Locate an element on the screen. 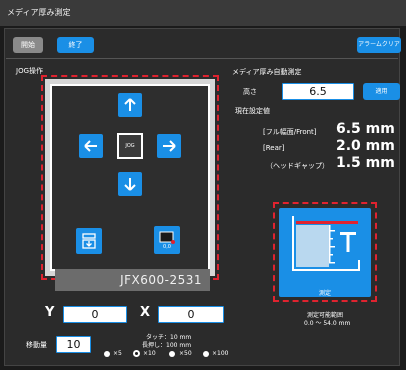  title-bar: メディア厚み測定 is located at coordinates (203, 13).